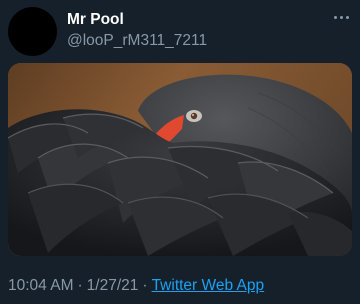  Describe the element at coordinates (32, 31) in the screenshot. I see `avatar` at that location.